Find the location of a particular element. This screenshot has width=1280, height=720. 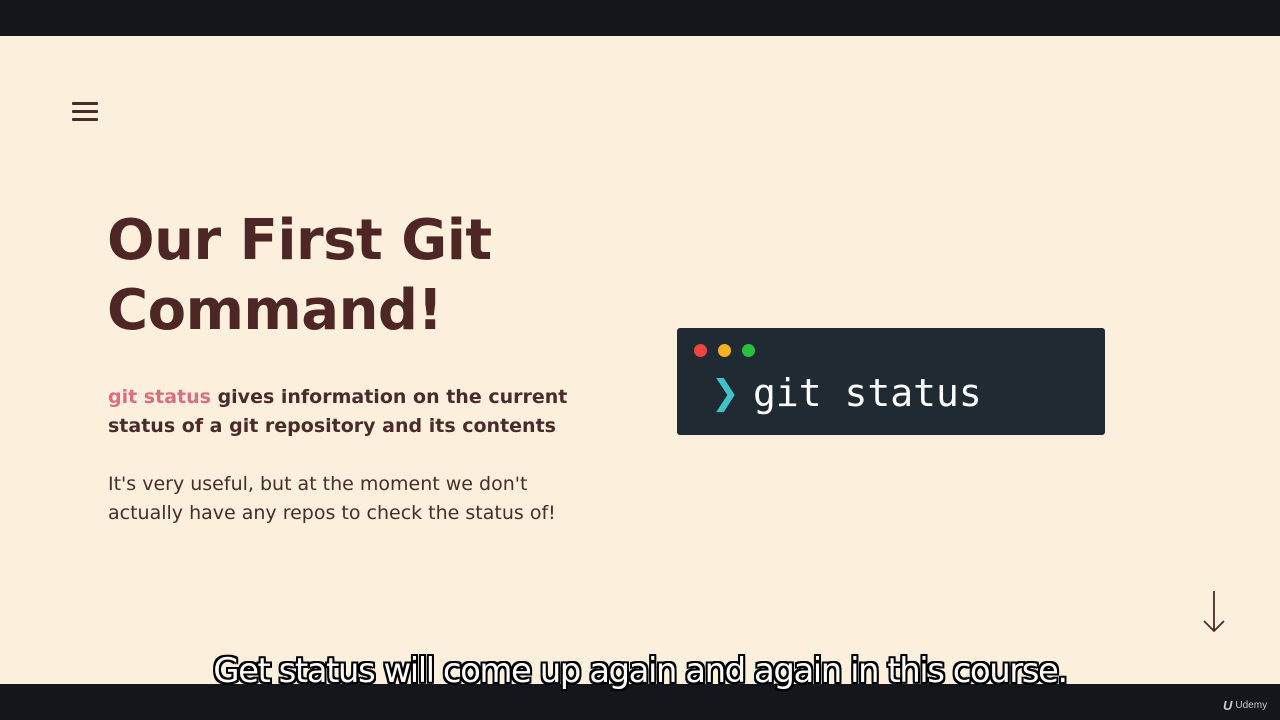

arrow-down-icon is located at coordinates (1214, 612).